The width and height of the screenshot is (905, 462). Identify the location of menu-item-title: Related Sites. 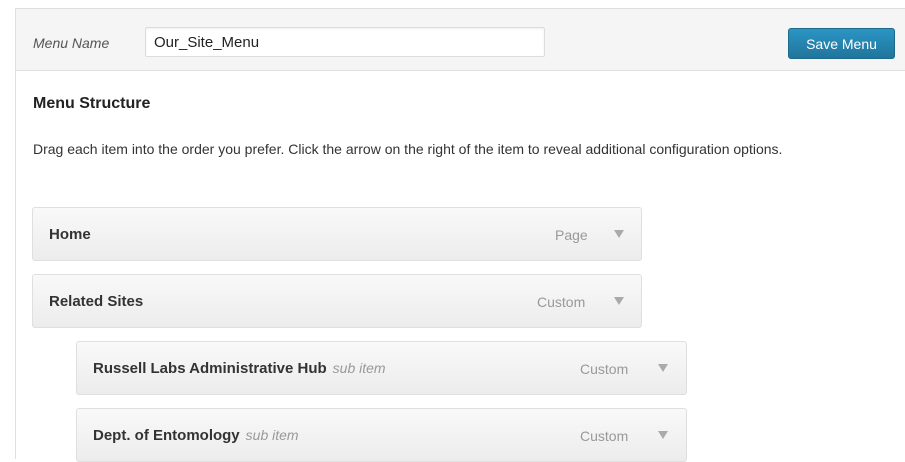
(96, 301).